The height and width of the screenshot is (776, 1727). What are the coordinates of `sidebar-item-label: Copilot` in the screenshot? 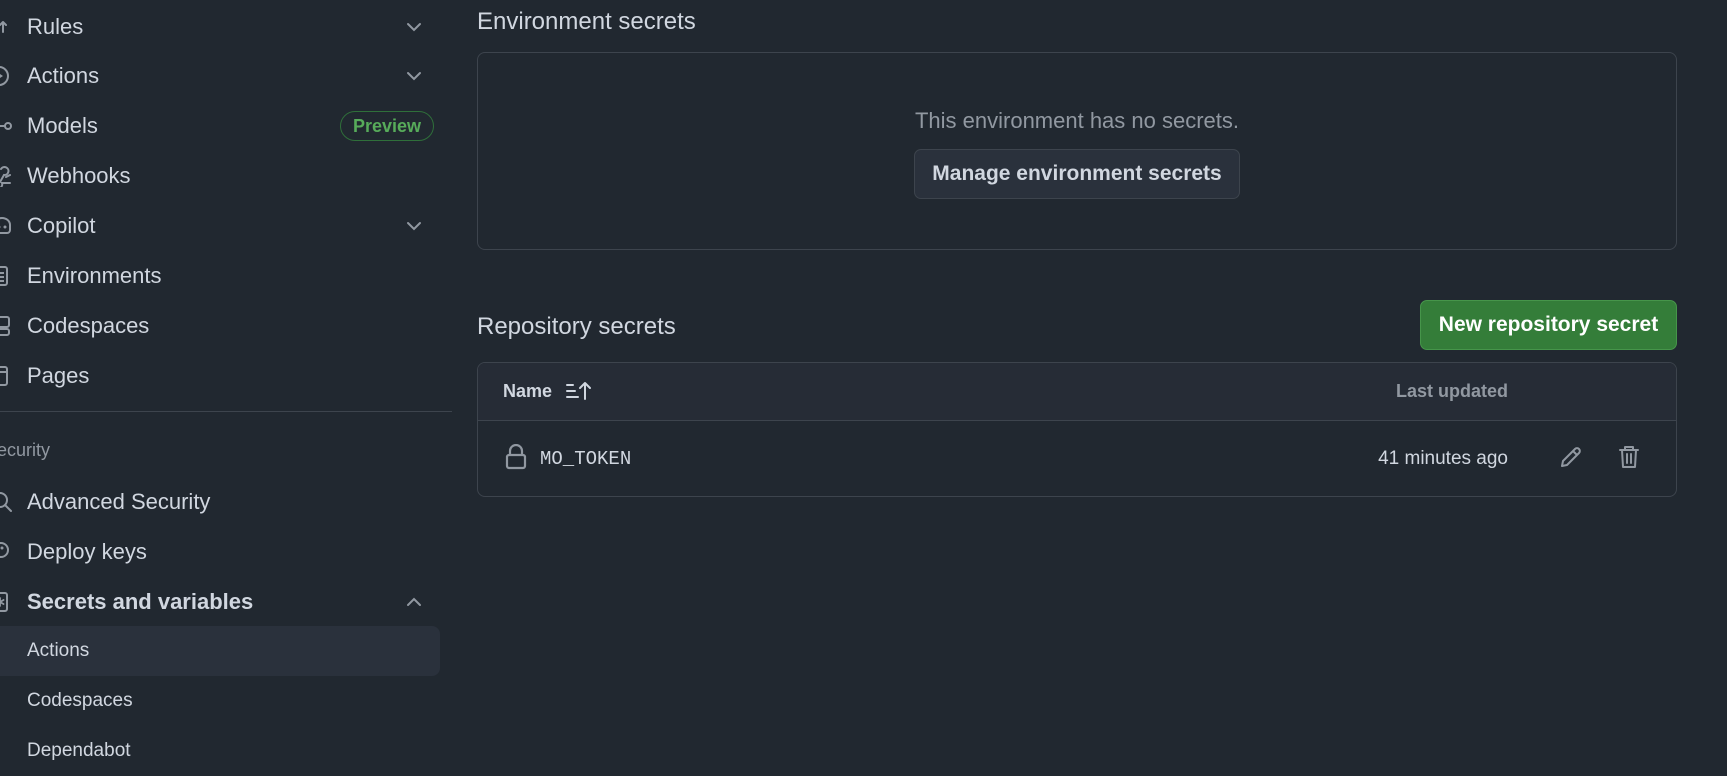 It's located at (61, 225).